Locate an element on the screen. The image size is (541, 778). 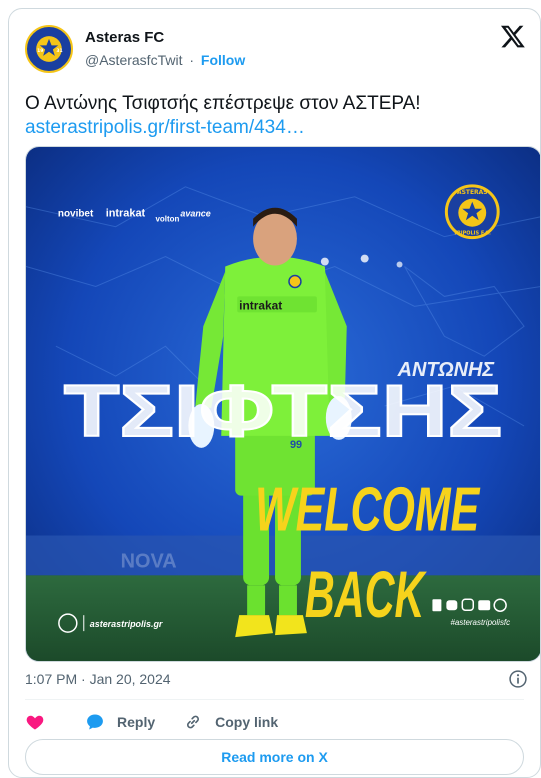
twitter-icon is located at coordinates (452, 605).